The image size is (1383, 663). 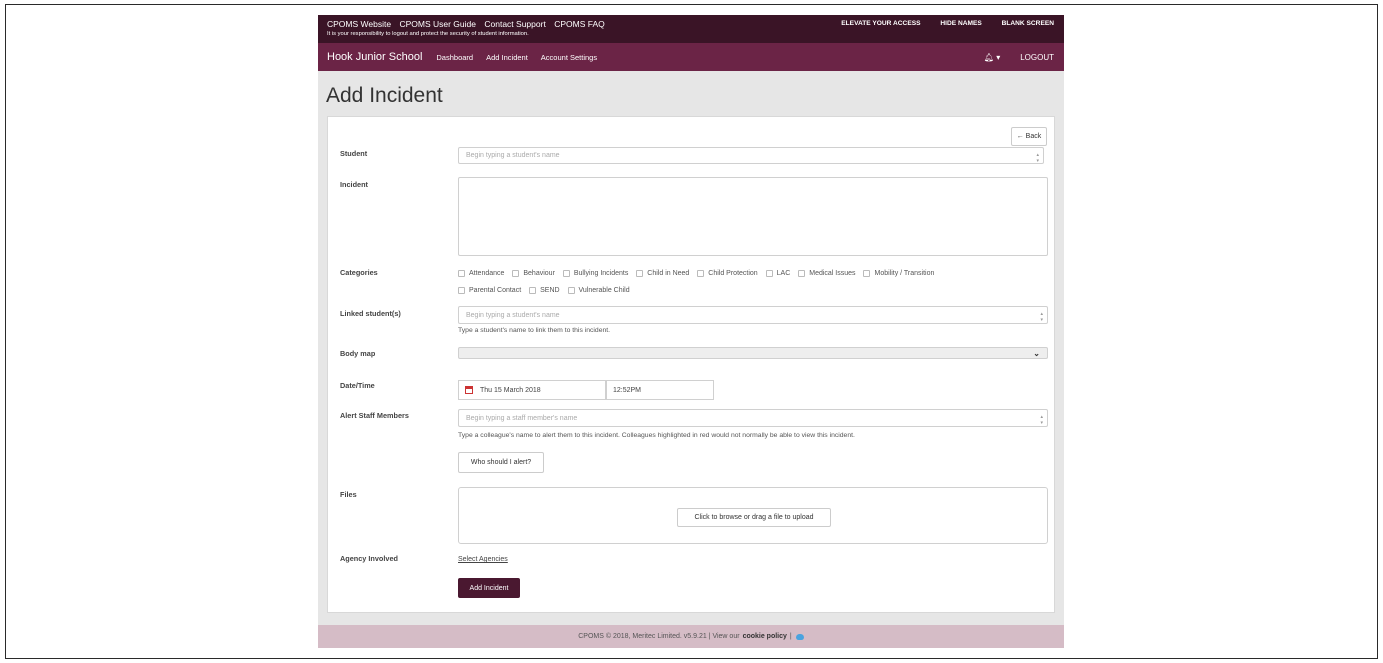 I want to click on datetime-label: Date/Time, so click(x=357, y=385).